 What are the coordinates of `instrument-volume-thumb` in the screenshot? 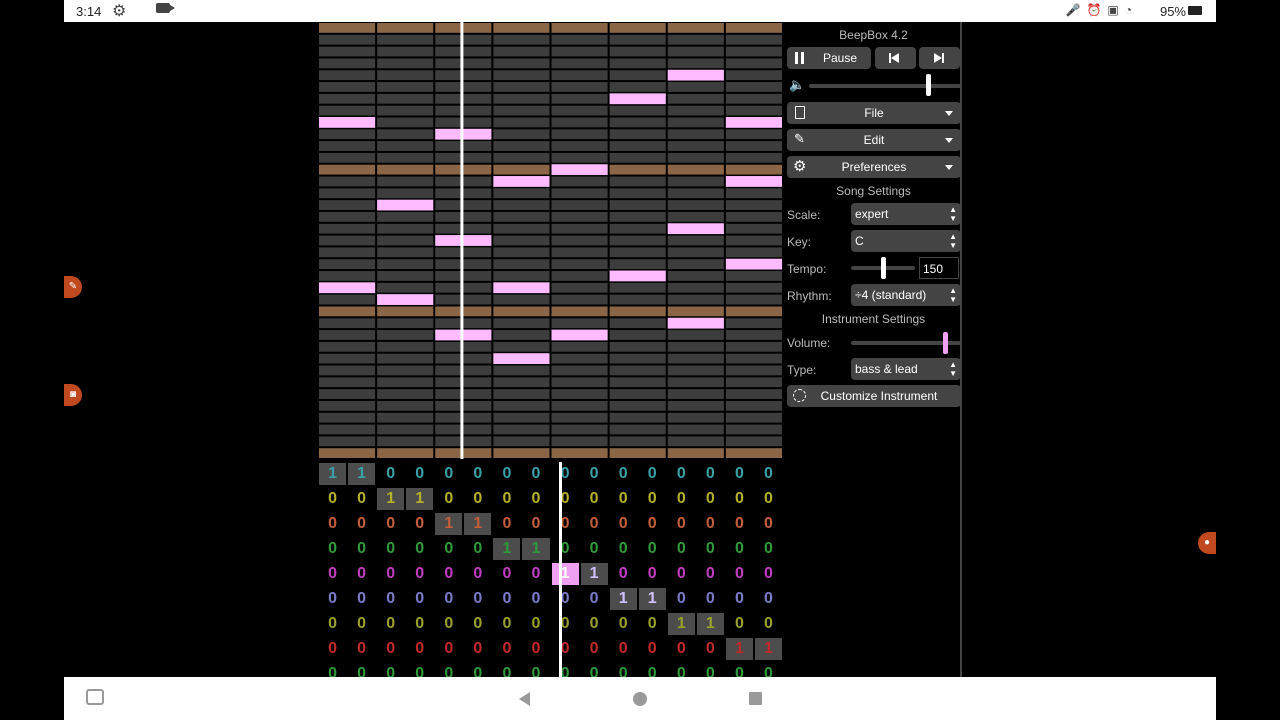 It's located at (945, 343).